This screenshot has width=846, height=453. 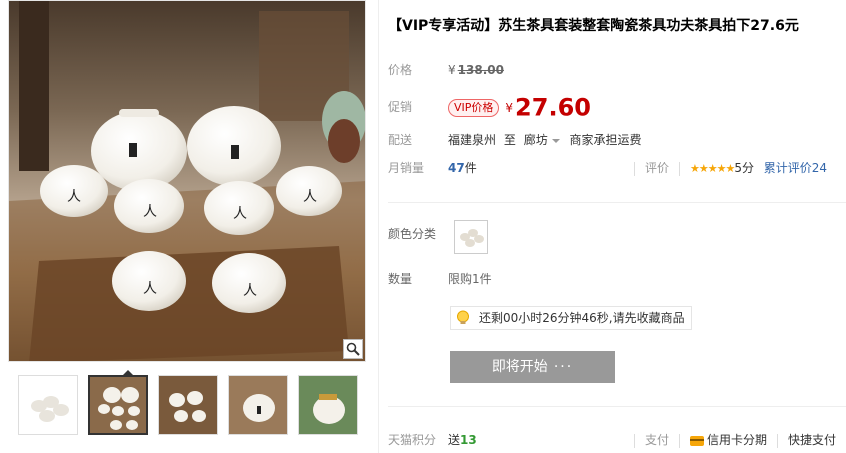 What do you see at coordinates (400, 140) in the screenshot?
I see `delivery-label: 配送` at bounding box center [400, 140].